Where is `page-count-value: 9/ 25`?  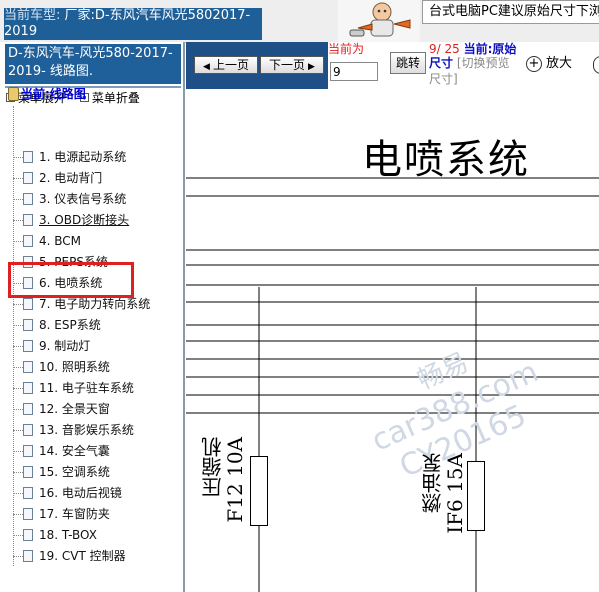 page-count-value: 9/ 25 is located at coordinates (444, 49).